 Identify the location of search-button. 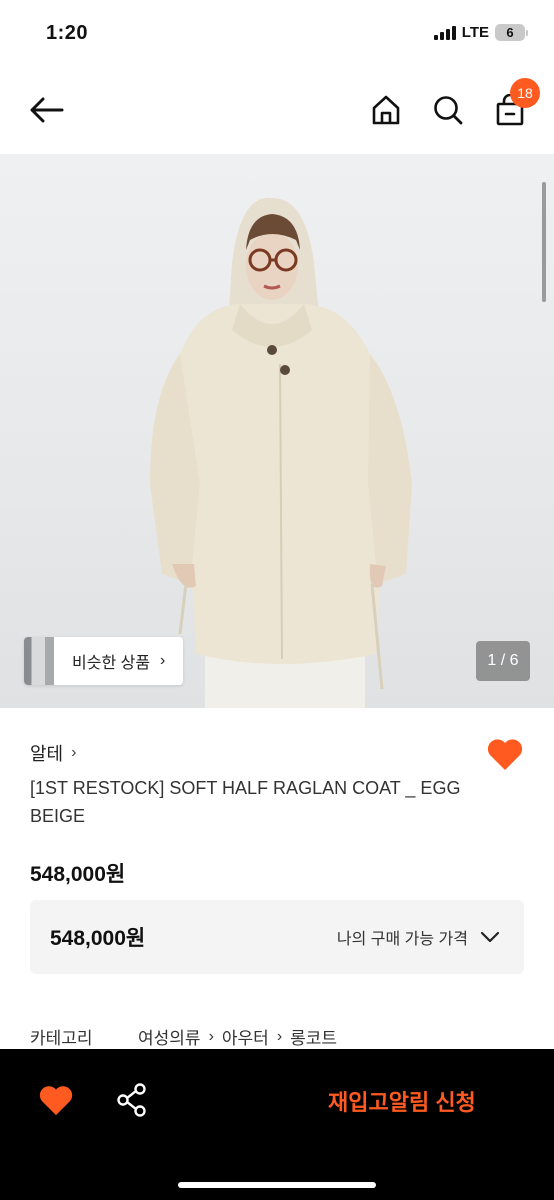
(448, 110).